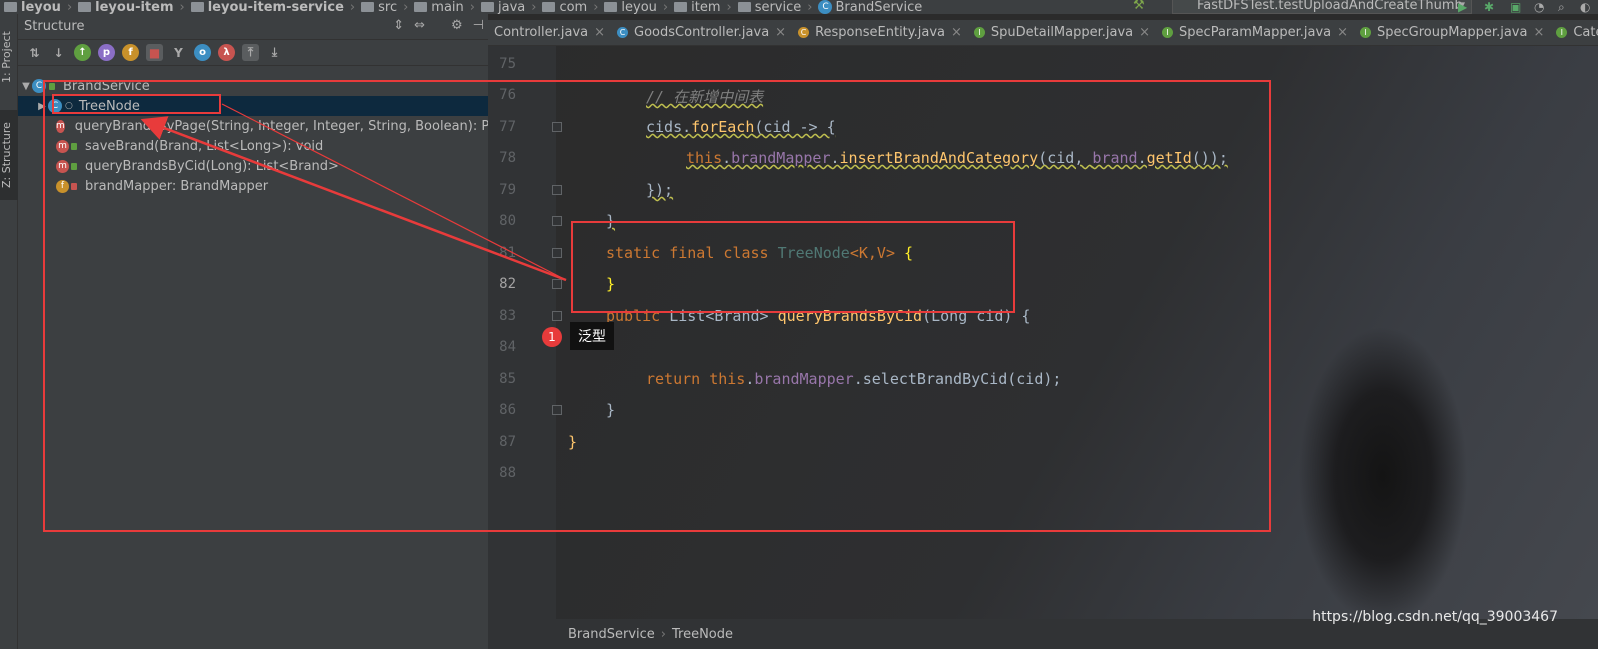 This screenshot has width=1598, height=649. I want to click on show-non-public-icon: ■, so click(154, 52).